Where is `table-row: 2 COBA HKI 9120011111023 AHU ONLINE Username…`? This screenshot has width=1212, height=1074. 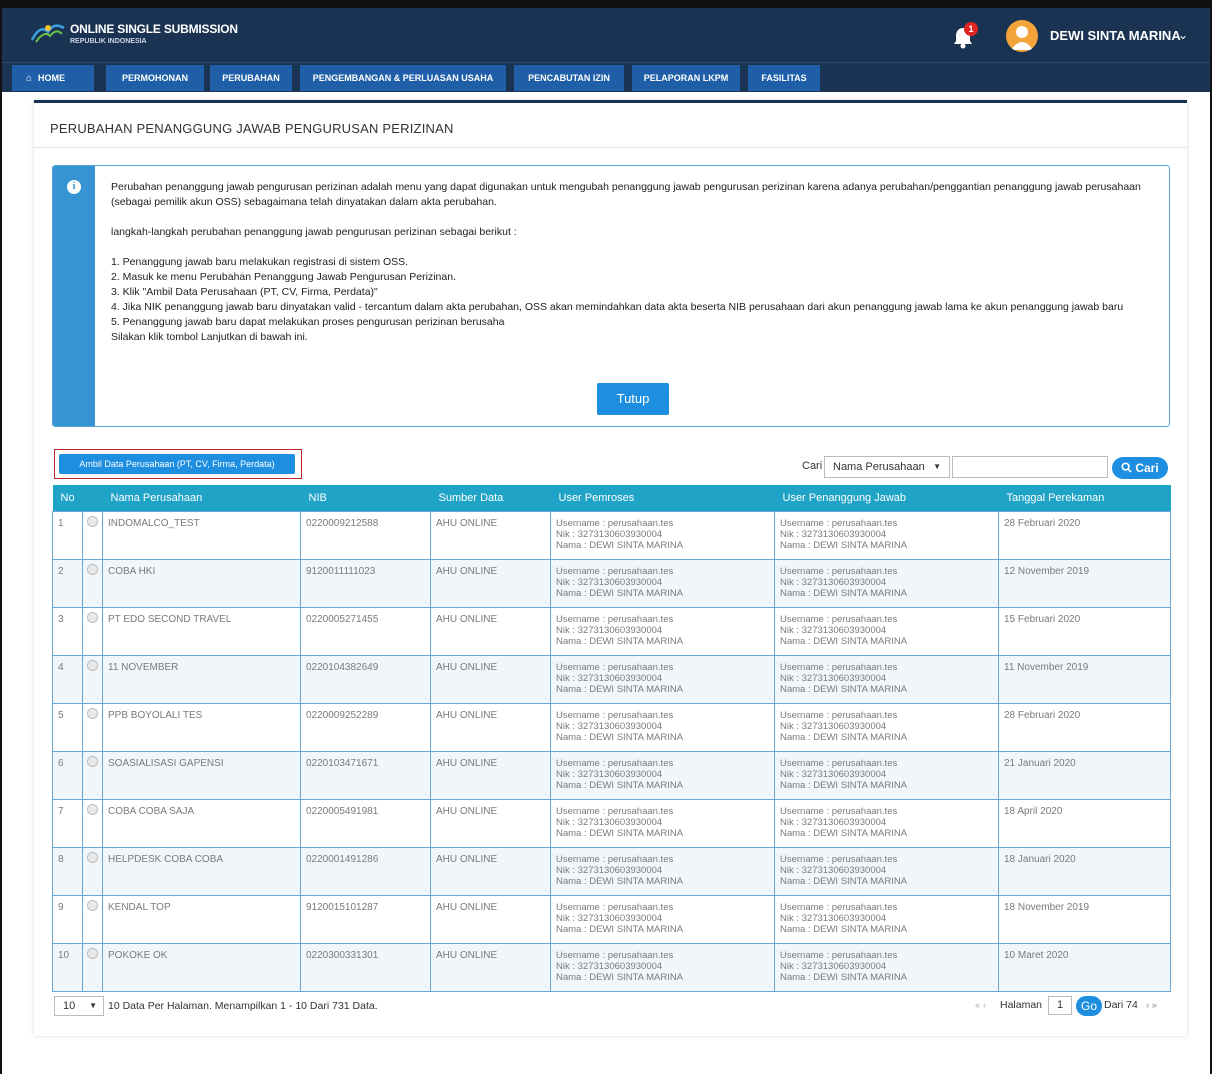
table-row: 2 COBA HKI 9120011111023 AHU ONLINE Username… is located at coordinates (611, 583).